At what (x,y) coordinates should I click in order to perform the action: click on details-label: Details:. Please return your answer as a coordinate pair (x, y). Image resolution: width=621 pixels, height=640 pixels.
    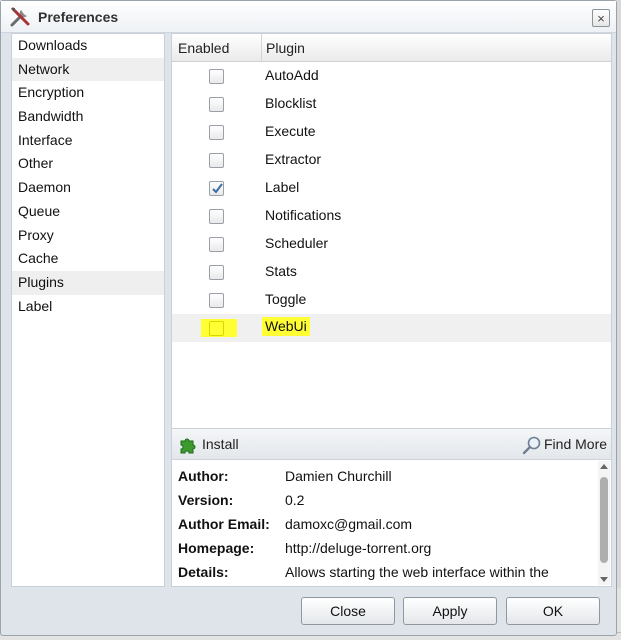
    Looking at the image, I should click on (203, 572).